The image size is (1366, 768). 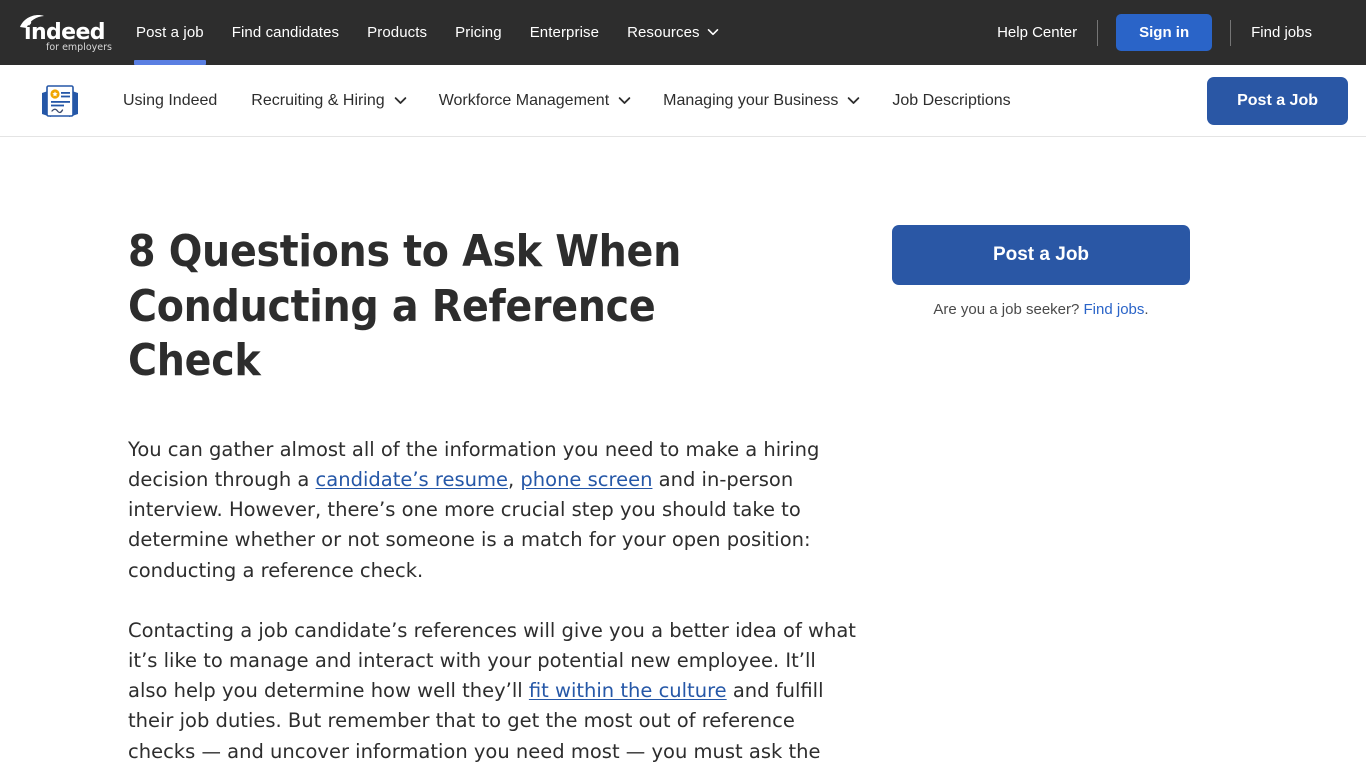 I want to click on topnav-item-products: Products, so click(x=397, y=32).